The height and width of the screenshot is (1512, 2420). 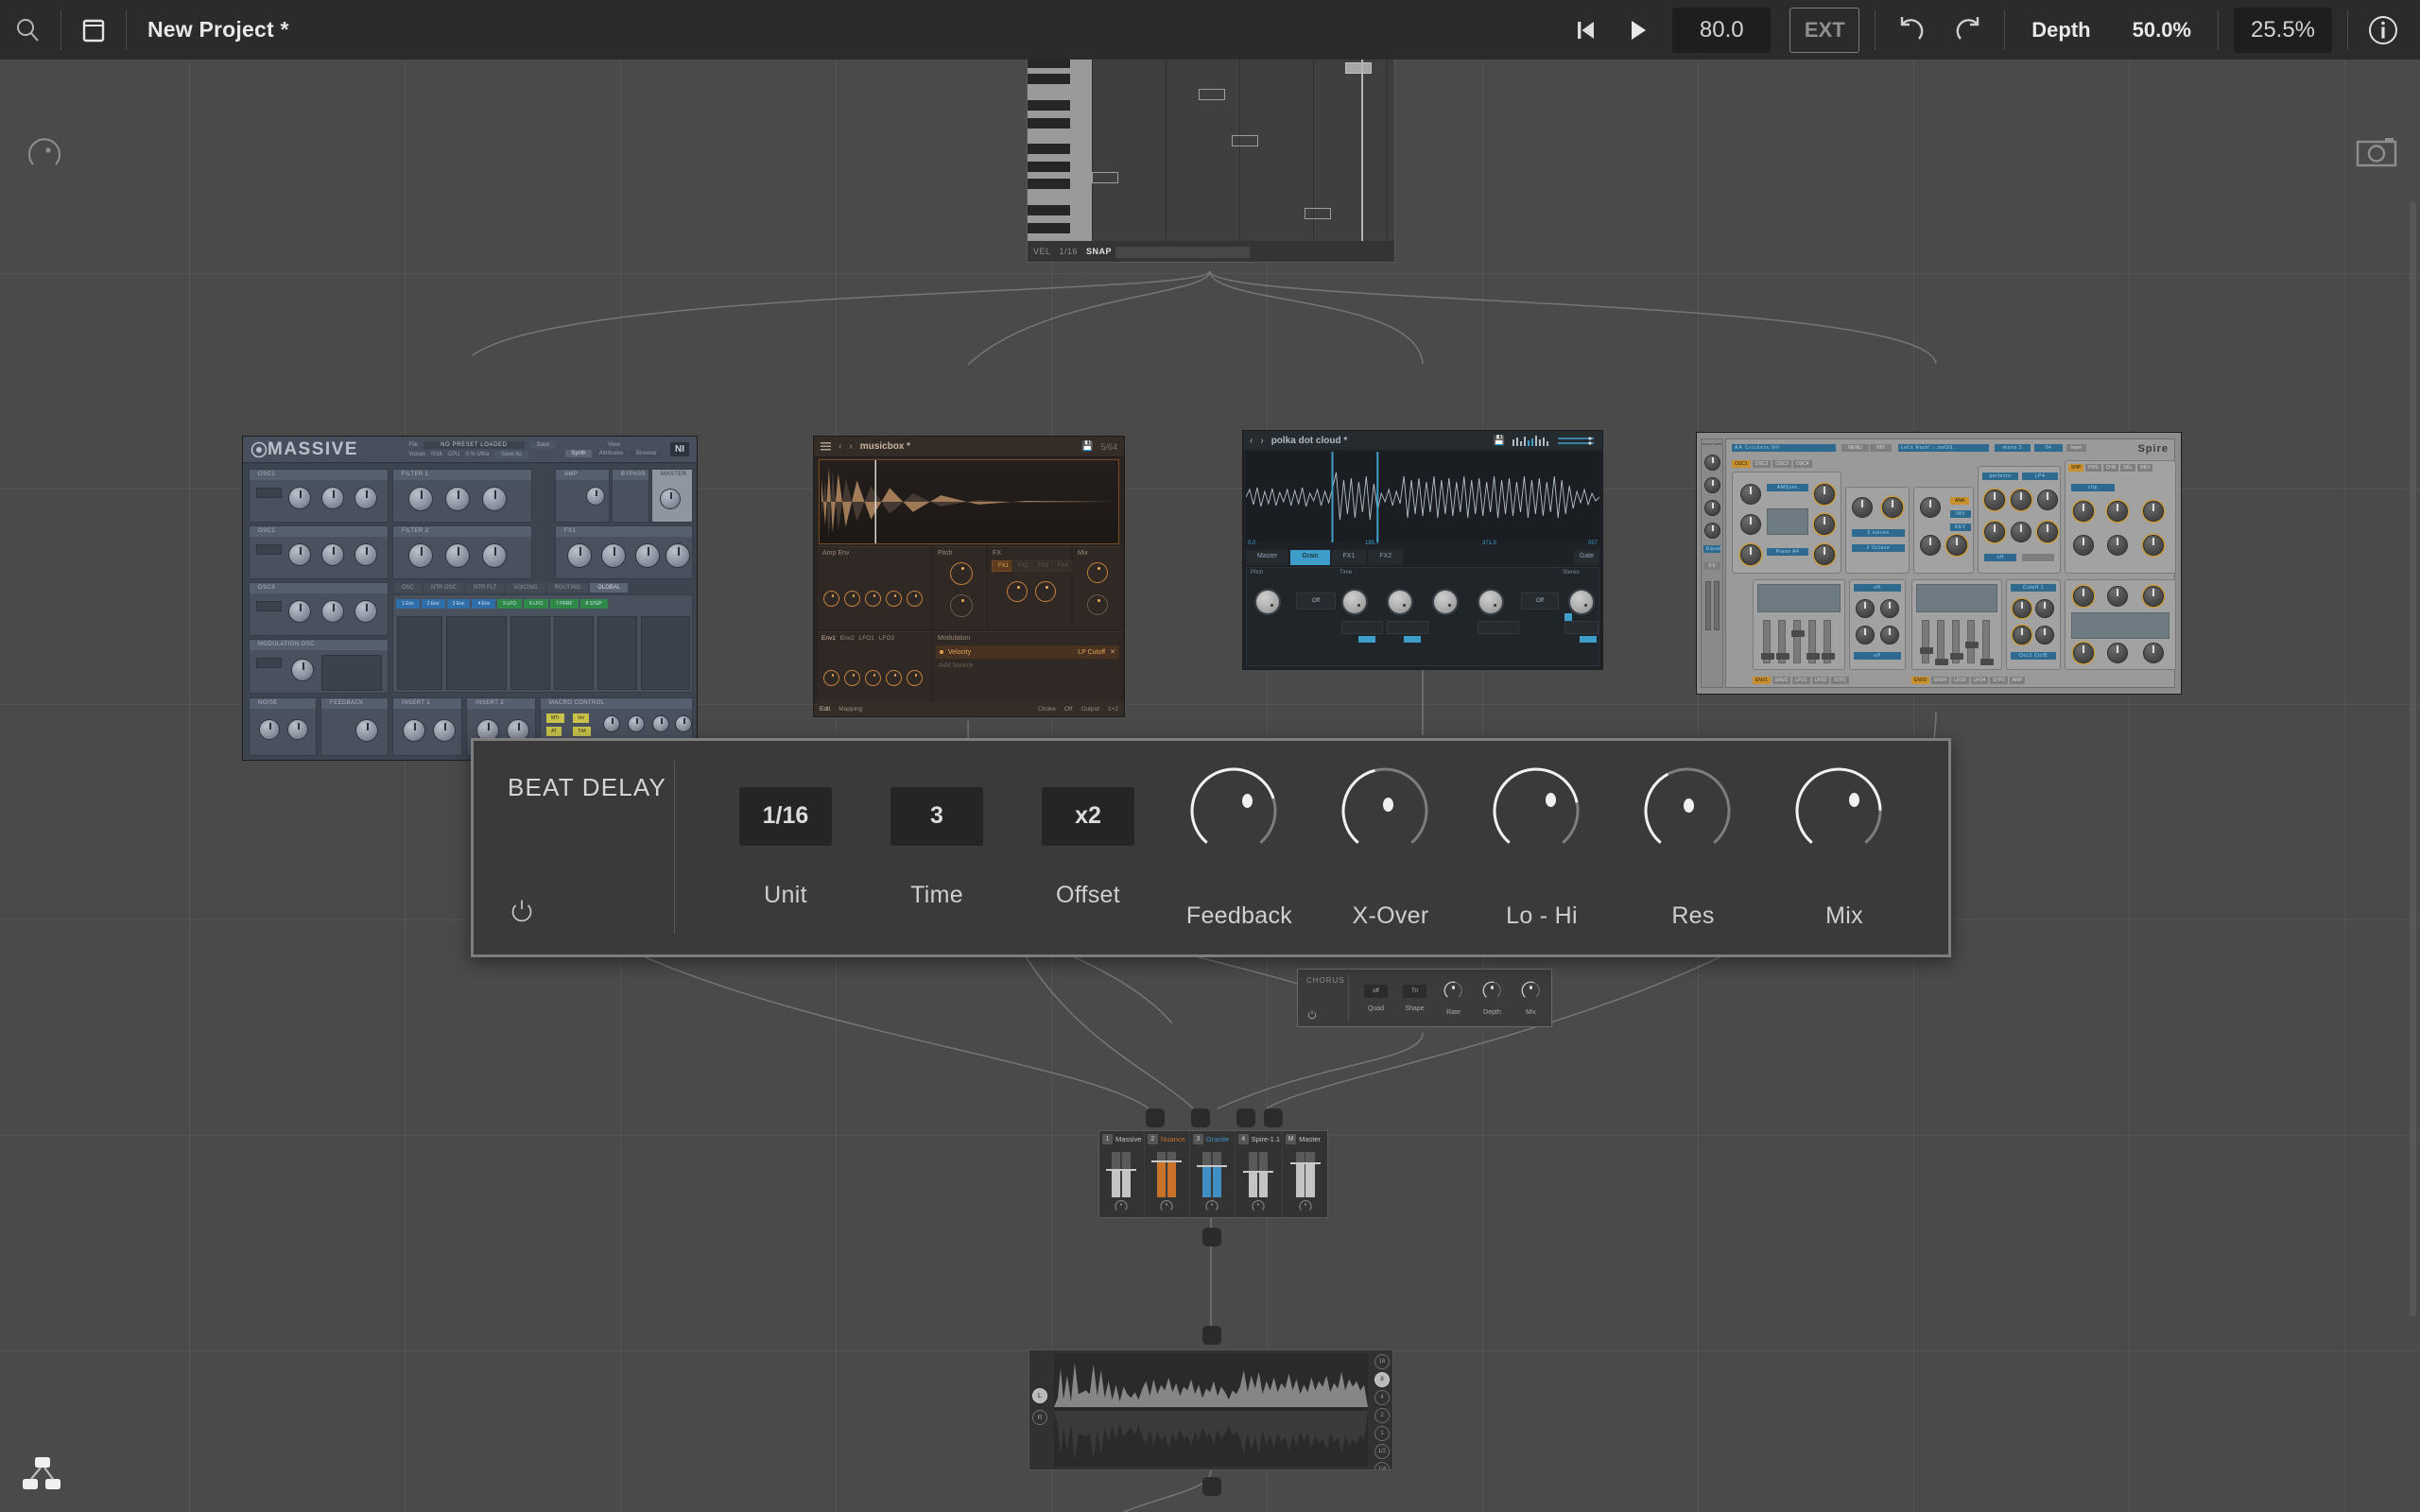 I want to click on fx-tab-shp: SHP, so click(x=2076, y=468).